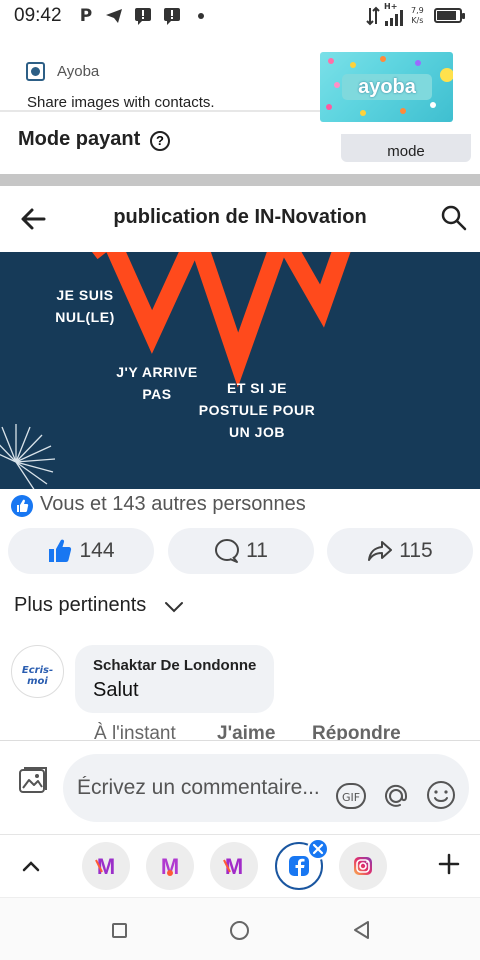 The height and width of the screenshot is (960, 480). I want to click on signal-icon, so click(395, 18).